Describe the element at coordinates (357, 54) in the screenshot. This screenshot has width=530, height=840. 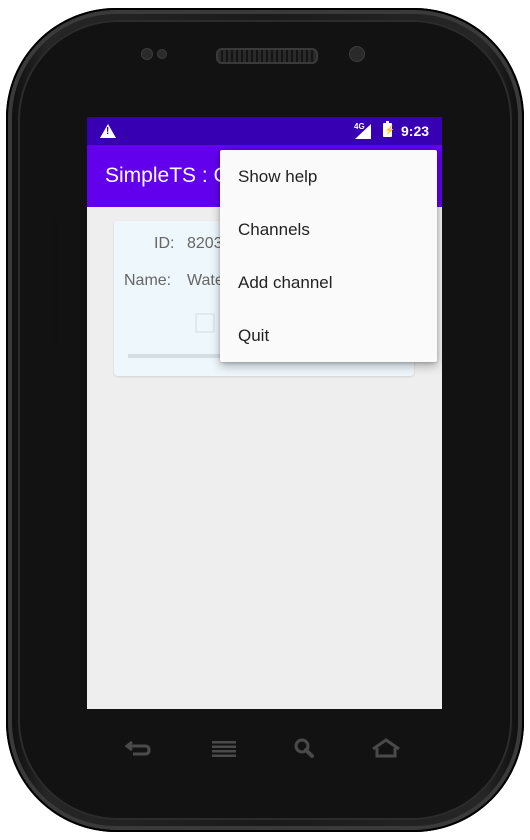
I see `front-camera` at that location.